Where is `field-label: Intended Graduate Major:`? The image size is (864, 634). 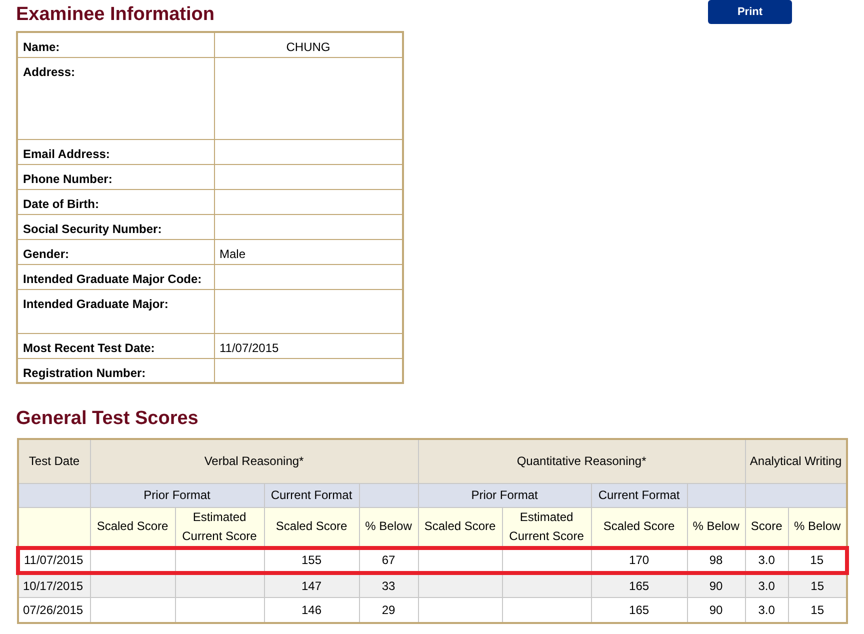 field-label: Intended Graduate Major: is located at coordinates (115, 311).